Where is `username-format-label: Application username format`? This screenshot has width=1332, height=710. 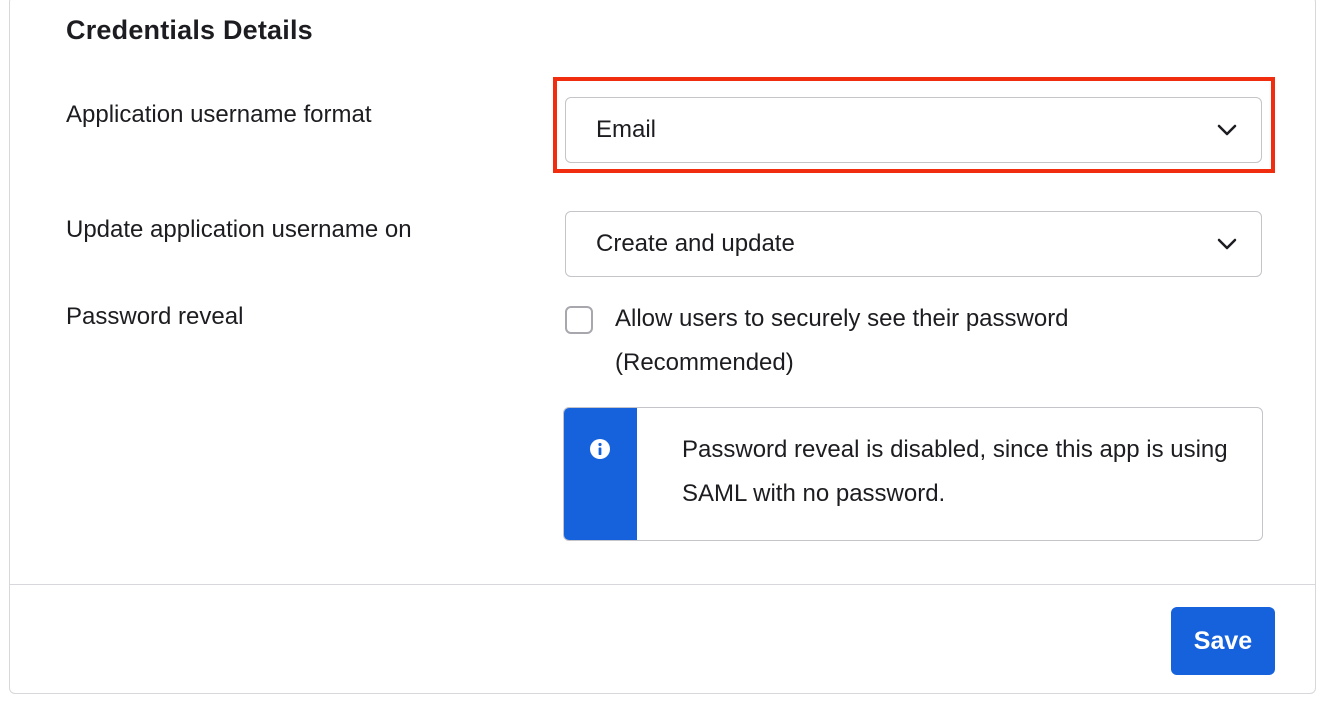 username-format-label: Application username format is located at coordinates (219, 114).